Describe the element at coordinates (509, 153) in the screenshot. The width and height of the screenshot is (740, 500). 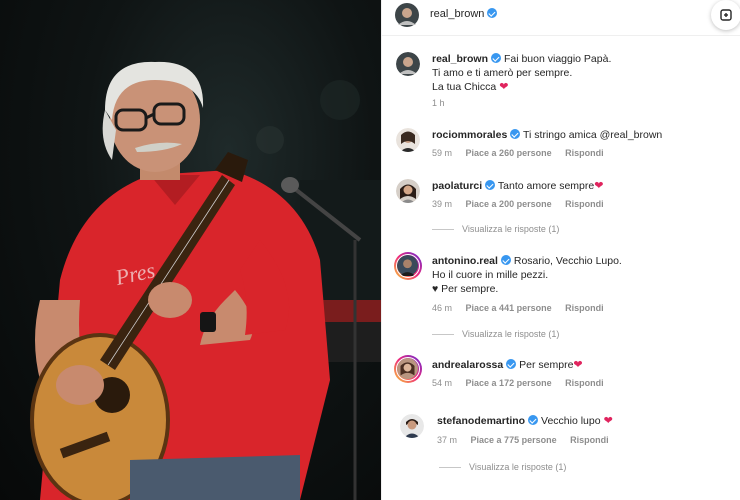
I see `comment-likes: Piace a 260 persone` at that location.